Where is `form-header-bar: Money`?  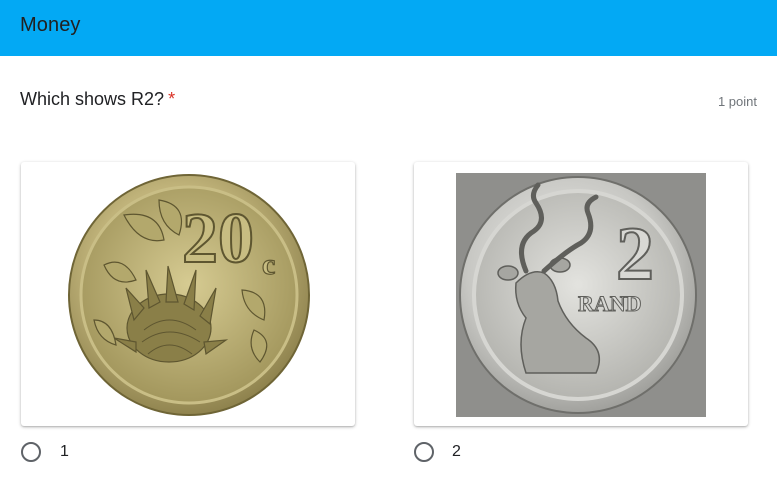 form-header-bar: Money is located at coordinates (388, 28).